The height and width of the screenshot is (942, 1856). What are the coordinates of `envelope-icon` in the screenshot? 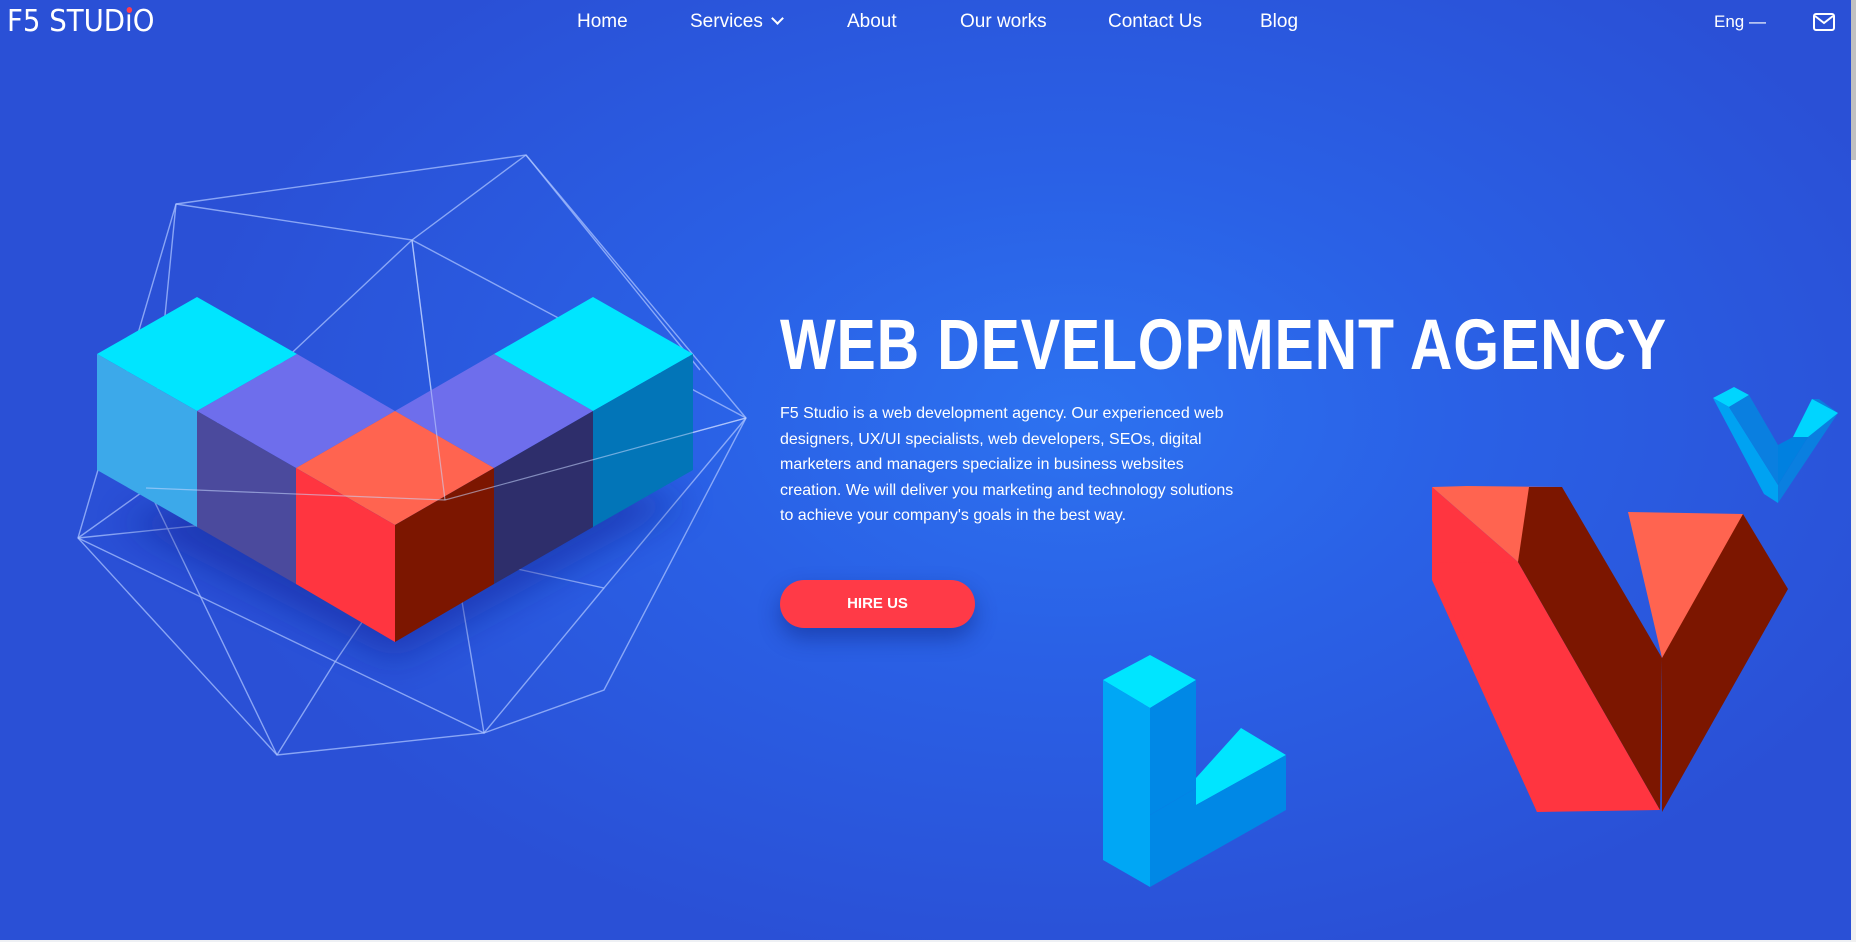 It's located at (1824, 22).